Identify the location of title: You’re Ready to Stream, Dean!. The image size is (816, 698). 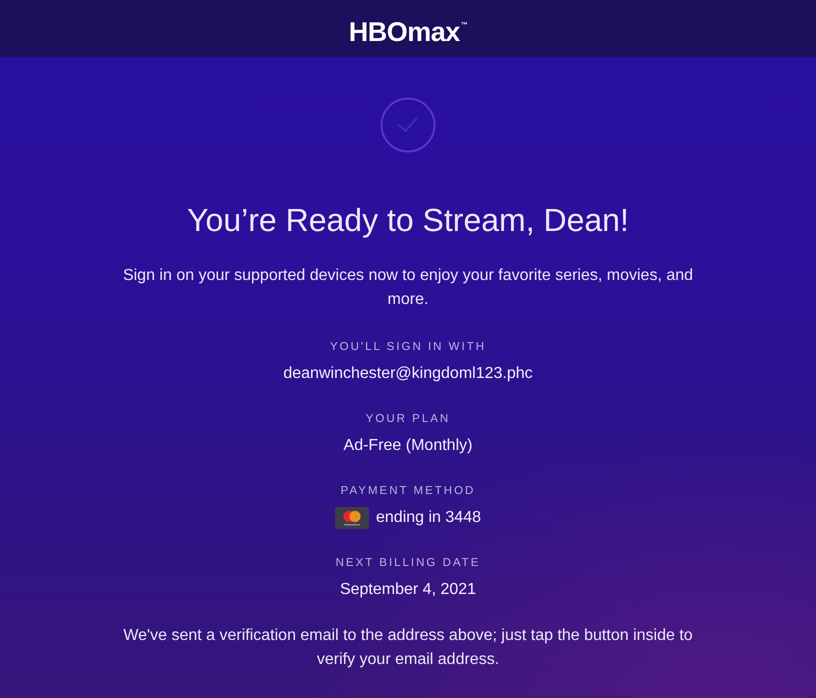
(408, 220).